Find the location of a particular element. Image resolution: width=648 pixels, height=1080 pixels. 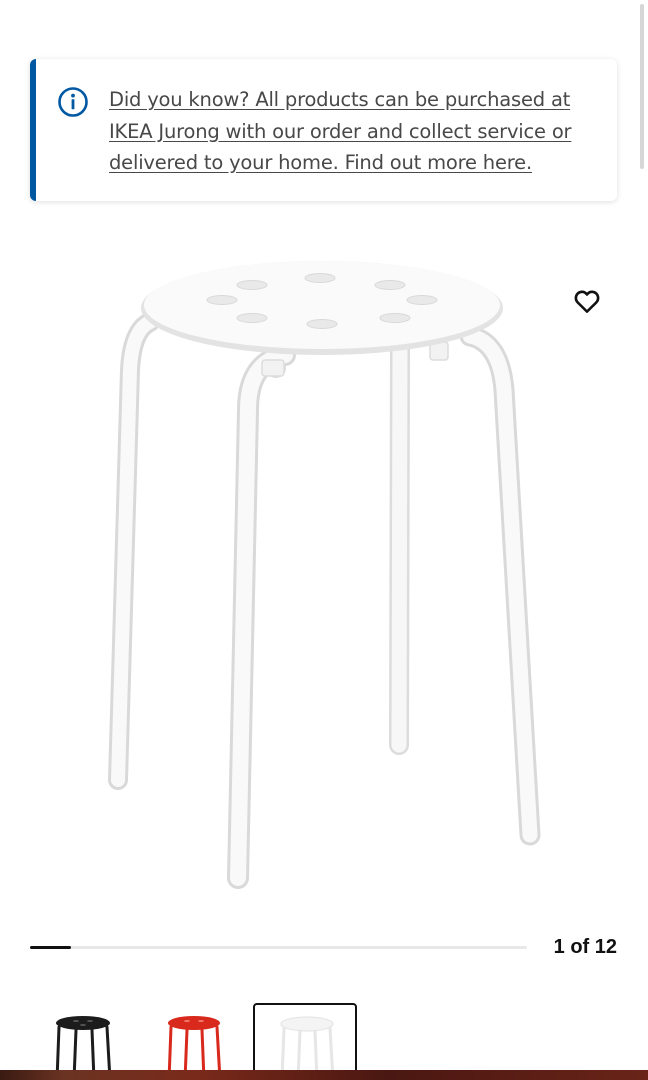

gallery-progress-fill is located at coordinates (51, 947).